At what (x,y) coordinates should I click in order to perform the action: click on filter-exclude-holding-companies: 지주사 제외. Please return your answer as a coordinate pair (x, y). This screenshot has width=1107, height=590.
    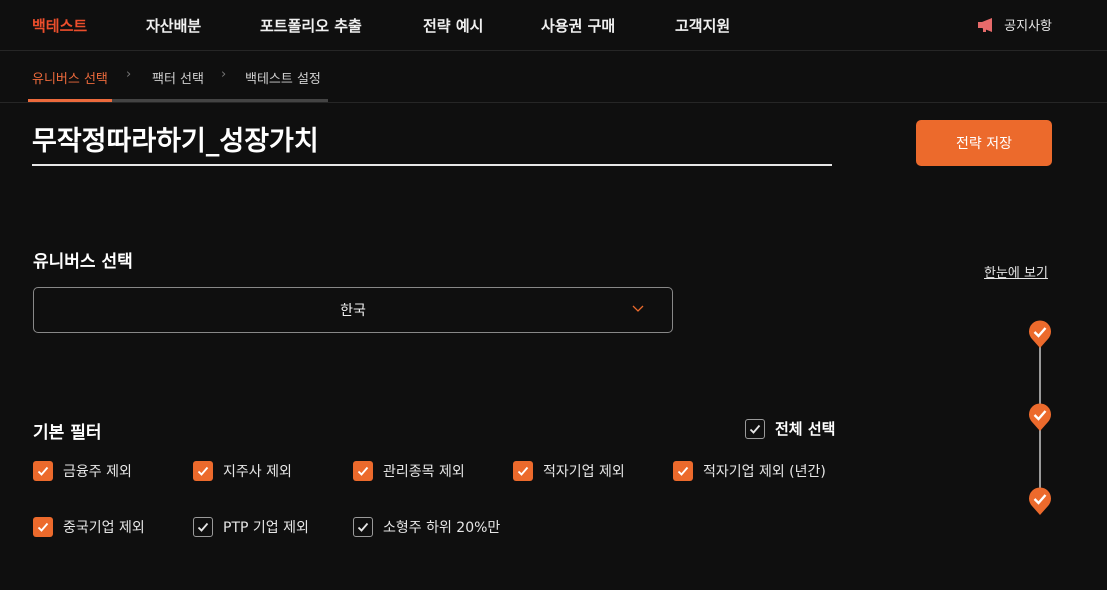
    Looking at the image, I should click on (242, 471).